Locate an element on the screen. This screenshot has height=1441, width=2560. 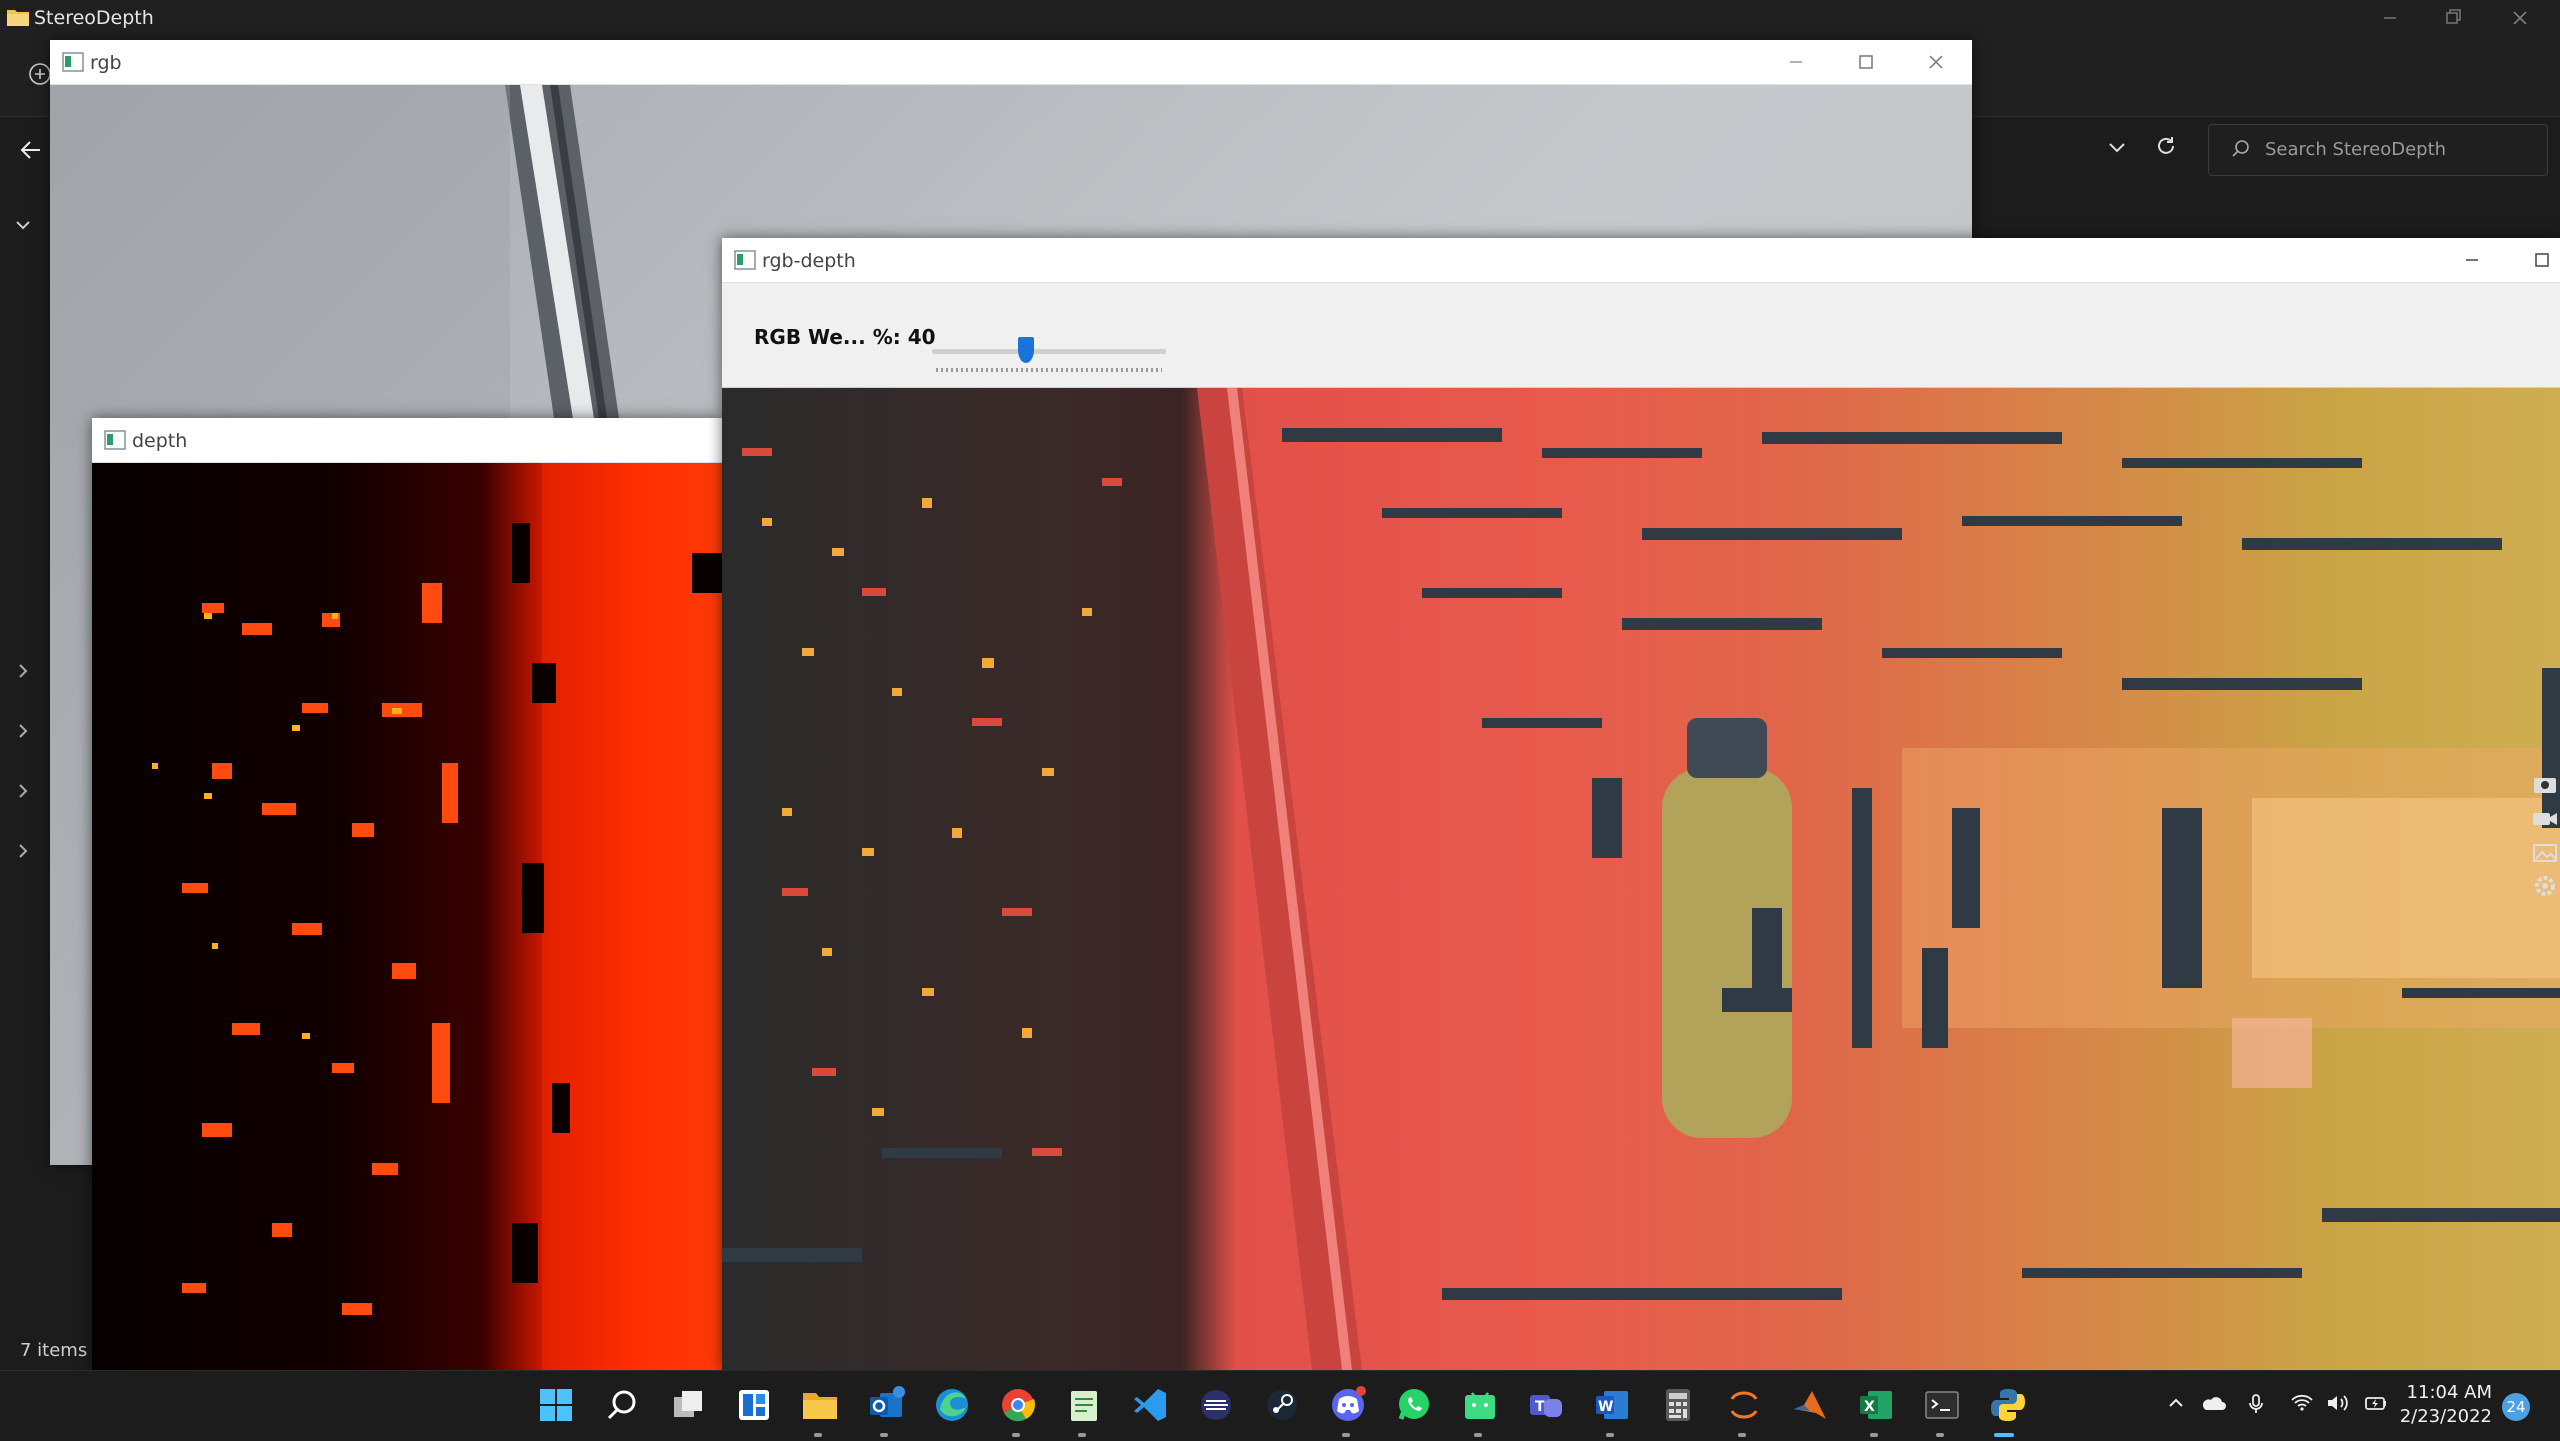
microphone-icon is located at coordinates (2256, 1404).